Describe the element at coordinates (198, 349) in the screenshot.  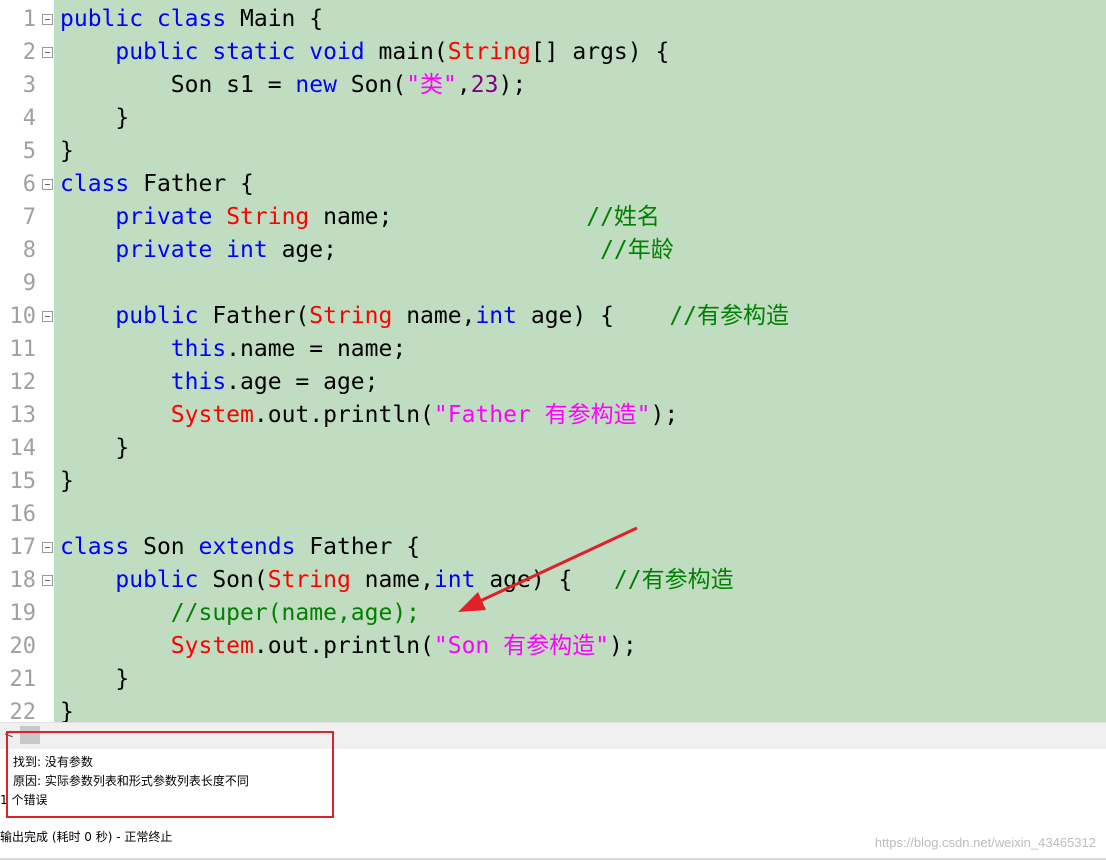
I see `code-token: this` at that location.